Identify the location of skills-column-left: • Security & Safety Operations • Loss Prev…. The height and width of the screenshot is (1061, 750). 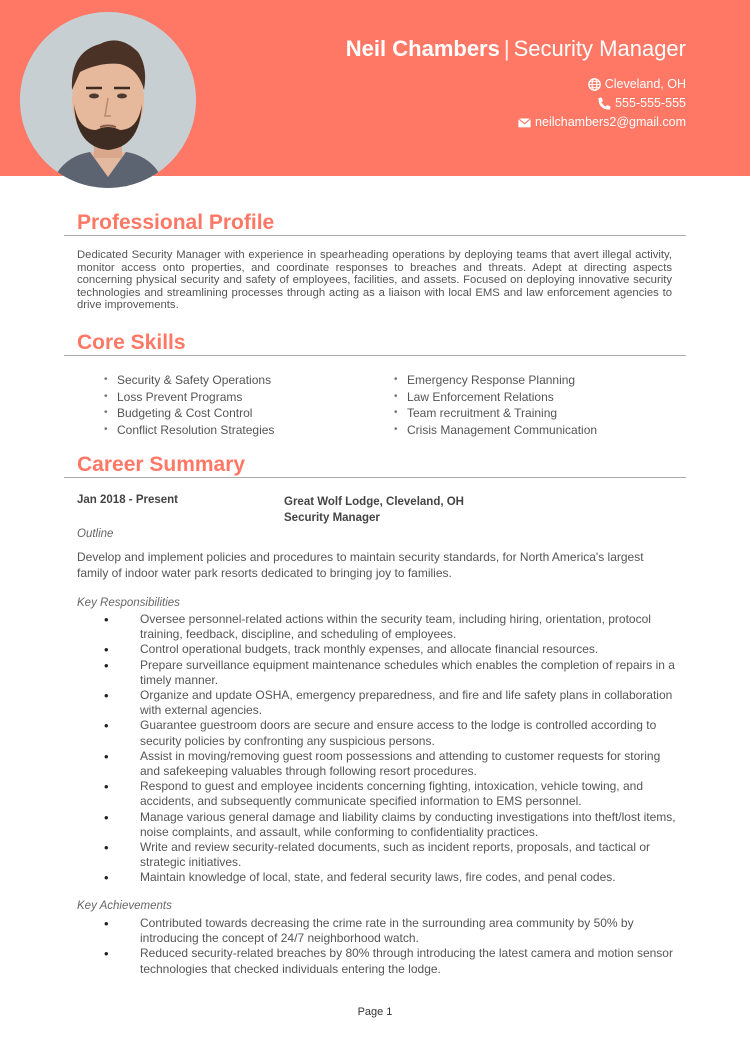
(249, 405).